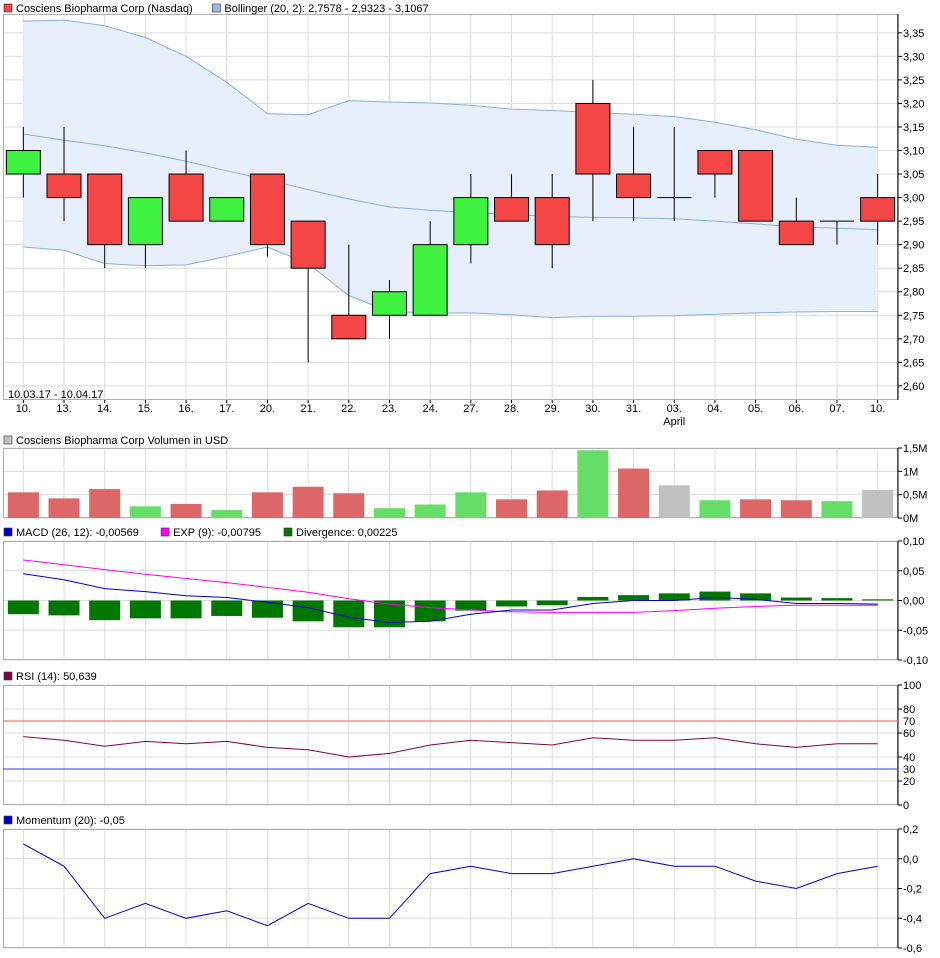  I want to click on price-x-tick-label: 30., so click(592, 409).